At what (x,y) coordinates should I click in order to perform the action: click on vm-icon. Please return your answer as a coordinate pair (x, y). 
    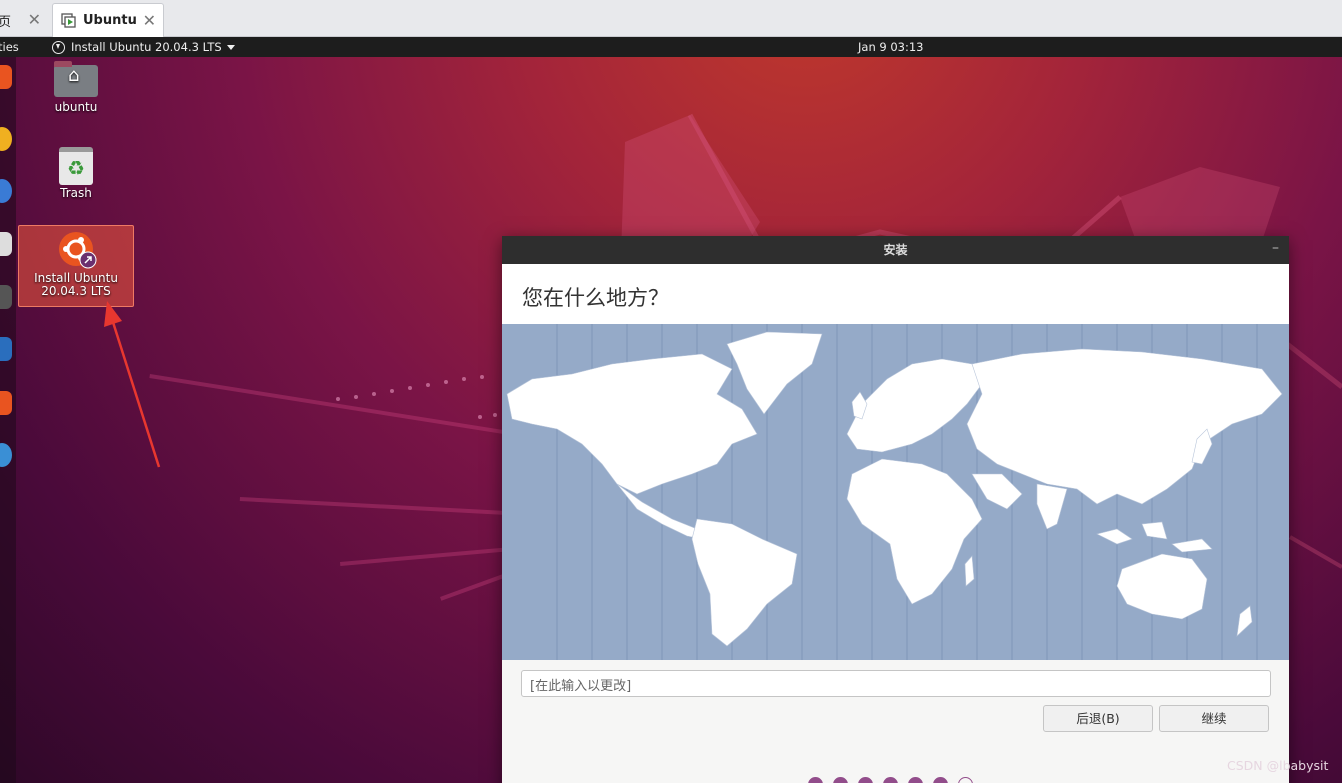
    Looking at the image, I should click on (69, 20).